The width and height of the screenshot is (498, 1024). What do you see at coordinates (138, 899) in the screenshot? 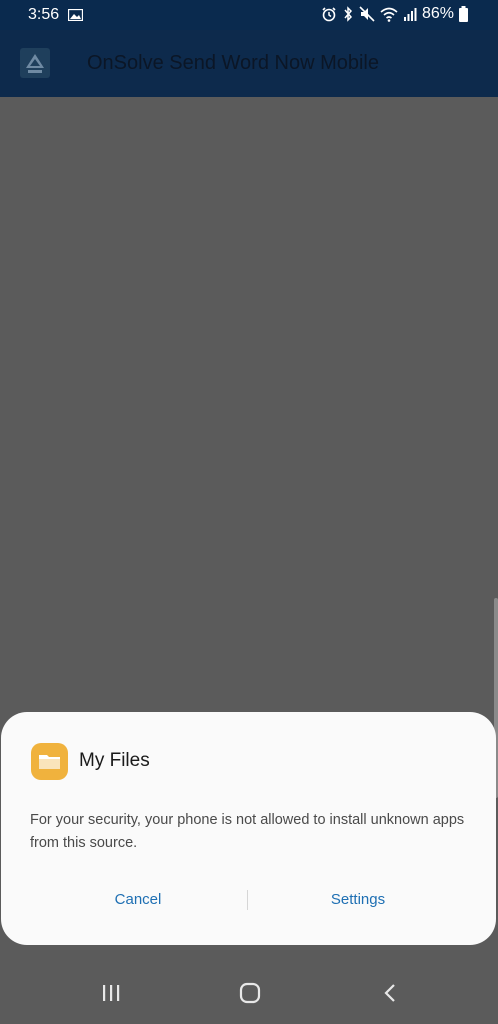
I see `cancel-button: Cancel` at bounding box center [138, 899].